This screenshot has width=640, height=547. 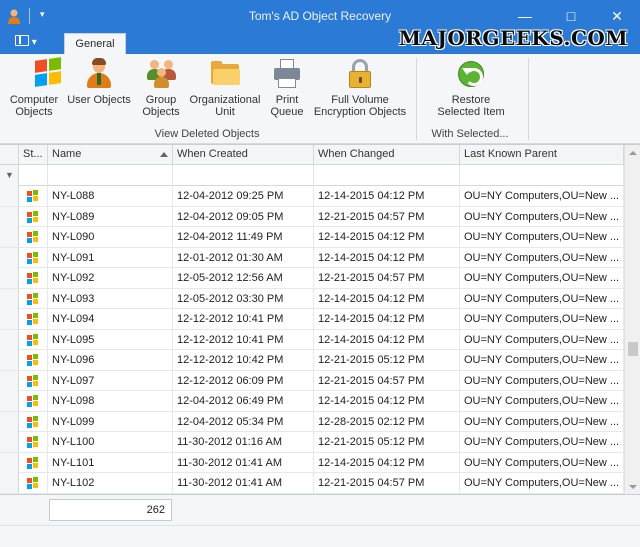 What do you see at coordinates (110, 462) in the screenshot?
I see `cell-name: NY-L101` at bounding box center [110, 462].